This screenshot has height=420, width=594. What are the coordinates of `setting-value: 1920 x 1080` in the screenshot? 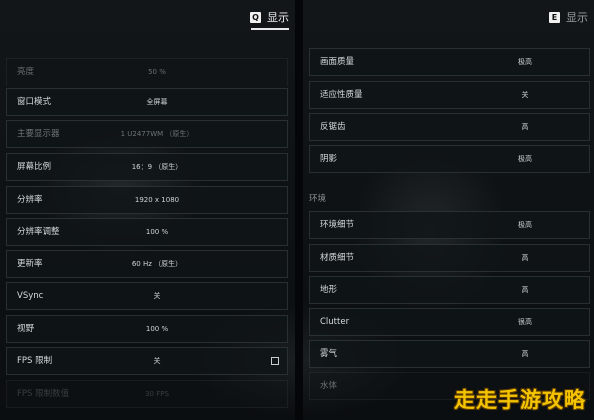 It's located at (157, 200).